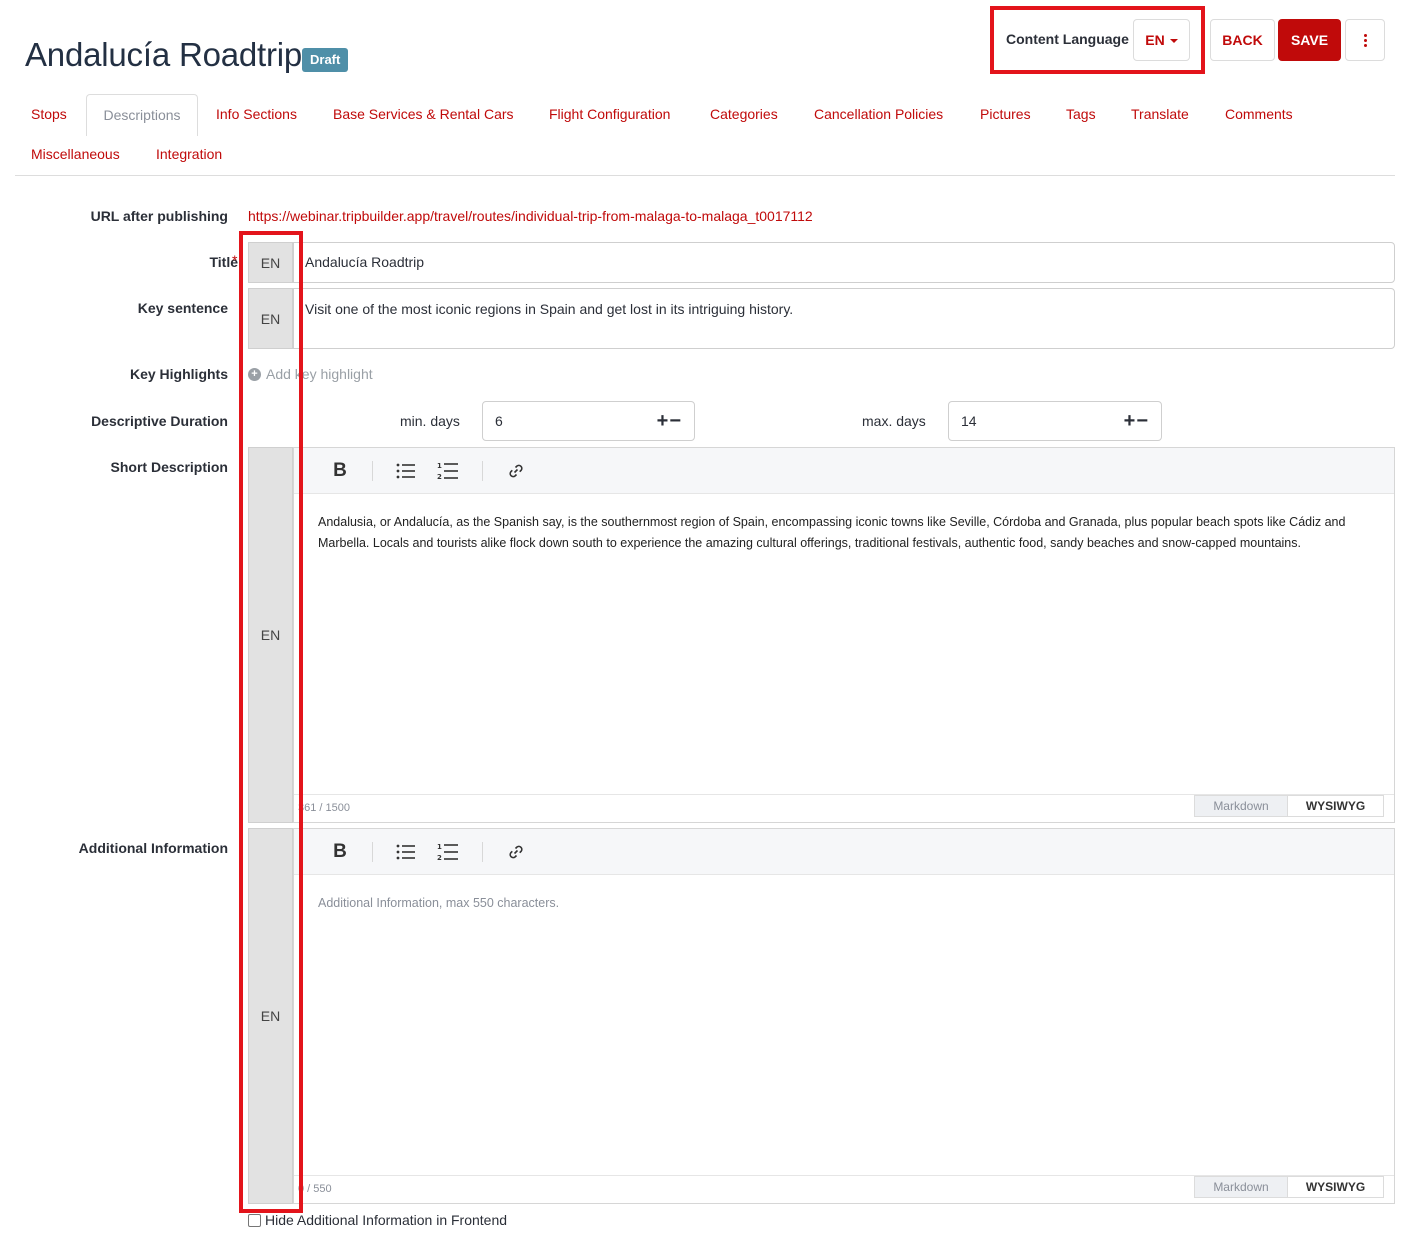 This screenshot has height=1236, width=1412. Describe the element at coordinates (169, 467) in the screenshot. I see `short-description-label: Short Description` at that location.